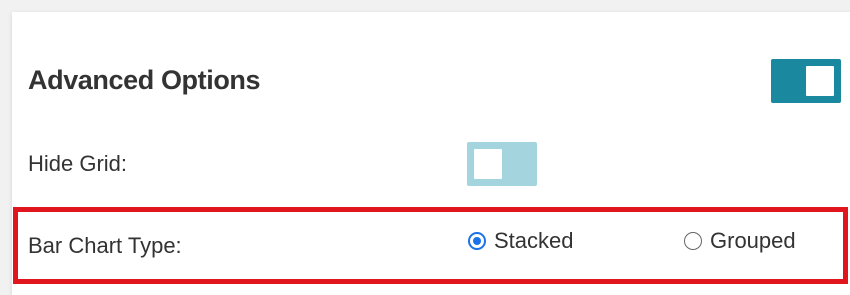 This screenshot has height=295, width=850. What do you see at coordinates (477, 241) in the screenshot?
I see `radio-selected-icon` at bounding box center [477, 241].